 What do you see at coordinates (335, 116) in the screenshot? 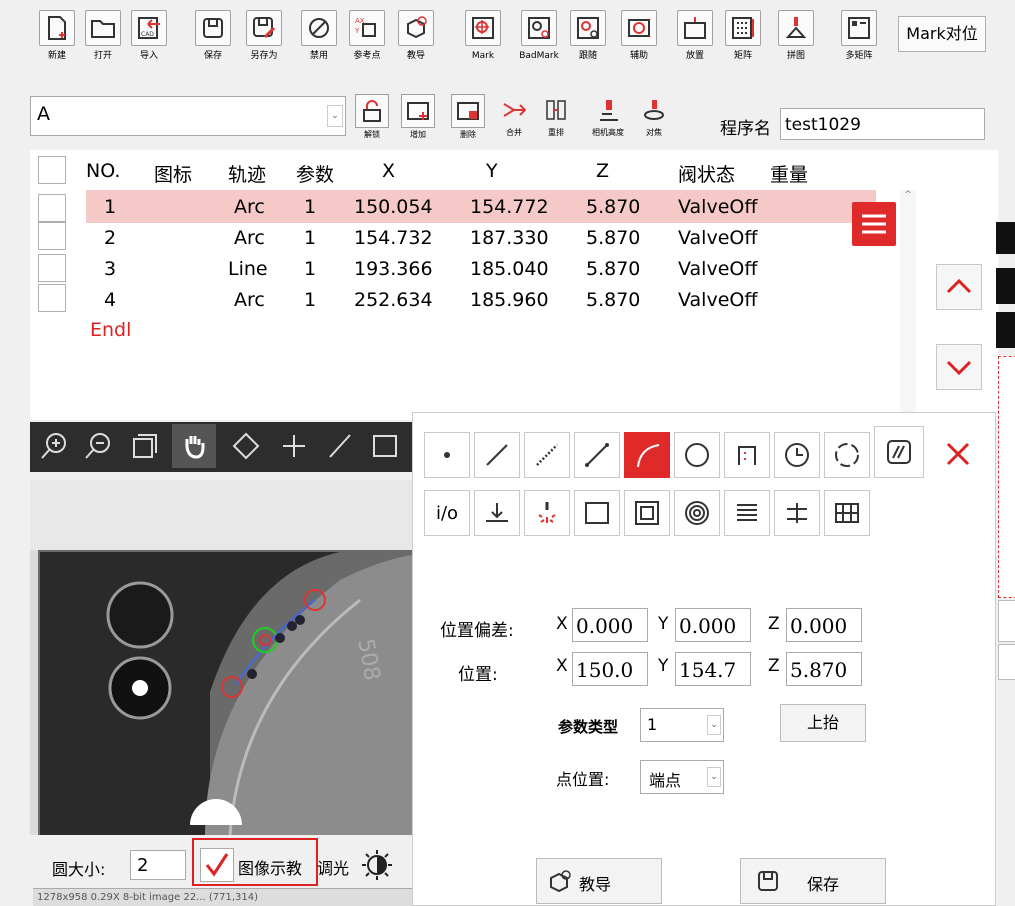
I see `chevron-down-icon: ⌄` at bounding box center [335, 116].